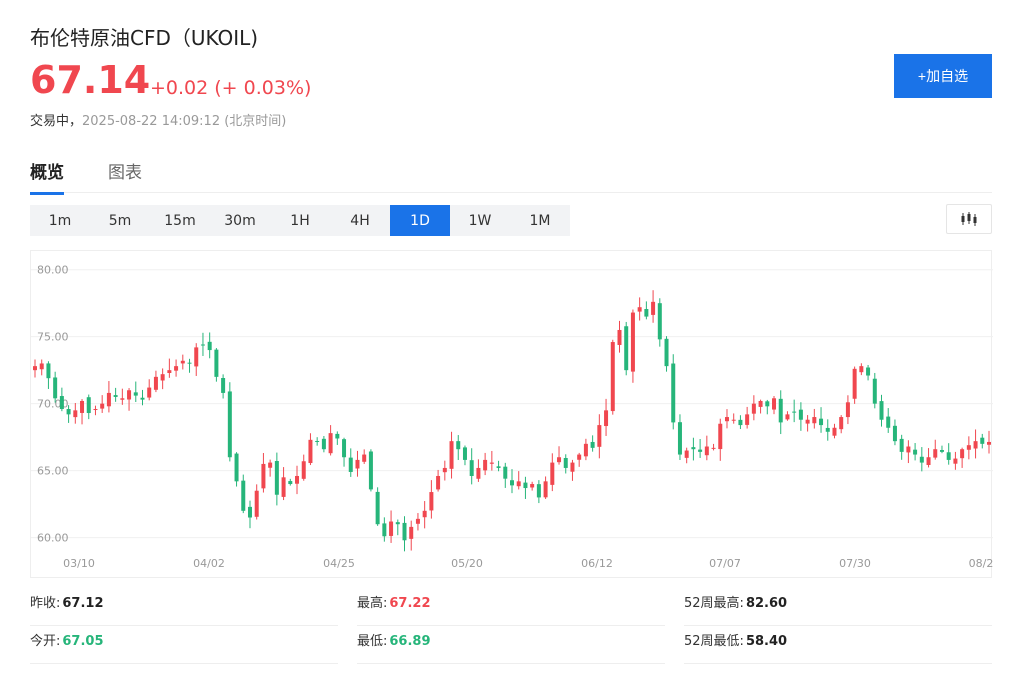 This screenshot has height=689, width=1024. Describe the element at coordinates (339, 563) in the screenshot. I see `x-tick-label: 04/25` at that location.